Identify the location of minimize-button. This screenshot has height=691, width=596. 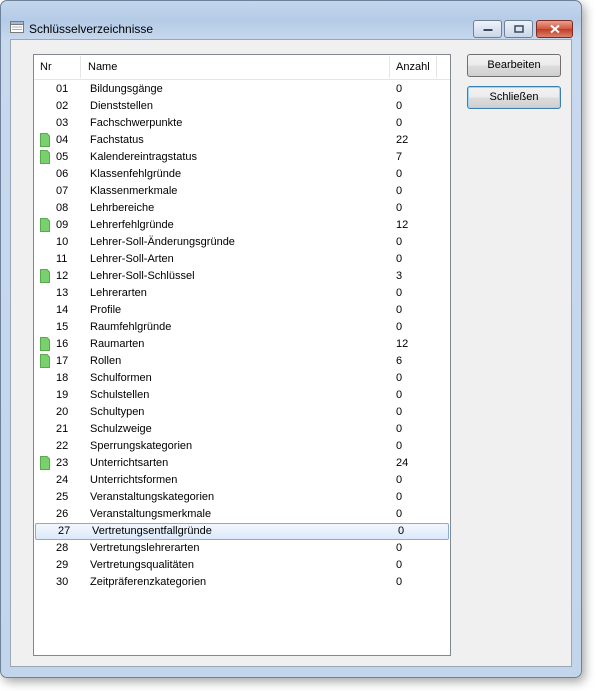
(487, 29).